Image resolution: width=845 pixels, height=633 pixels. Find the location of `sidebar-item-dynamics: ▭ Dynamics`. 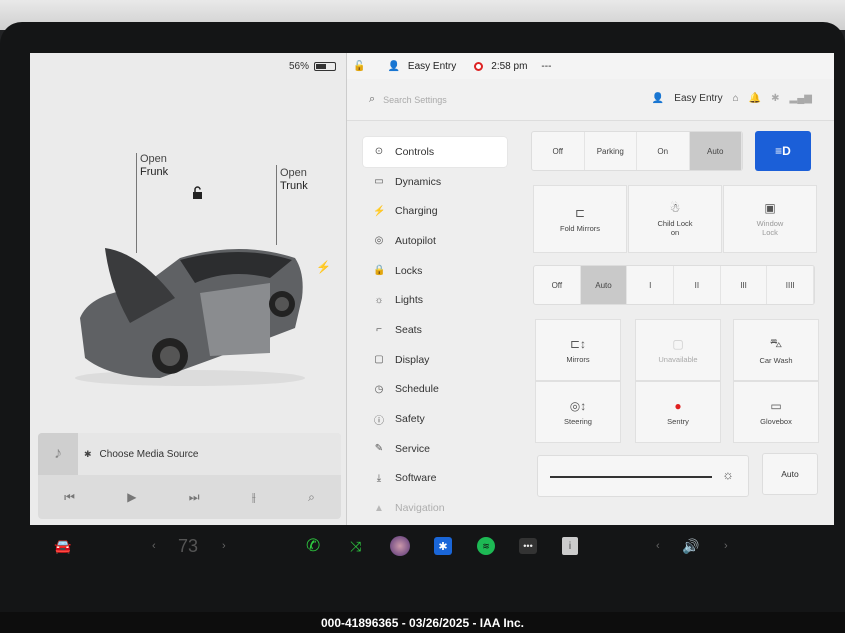

sidebar-item-dynamics: ▭ Dynamics is located at coordinates (435, 182).